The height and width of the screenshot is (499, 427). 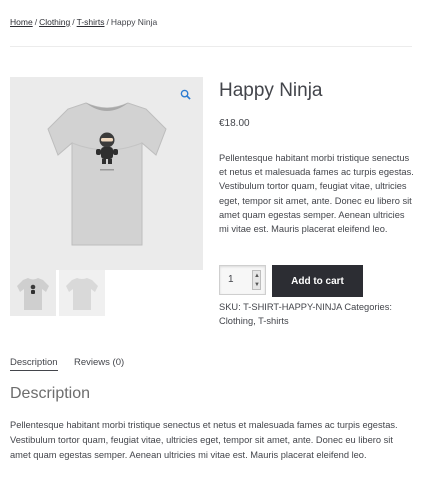 I want to click on breadcrumb-clothing-link: Clothing, so click(x=54, y=22).